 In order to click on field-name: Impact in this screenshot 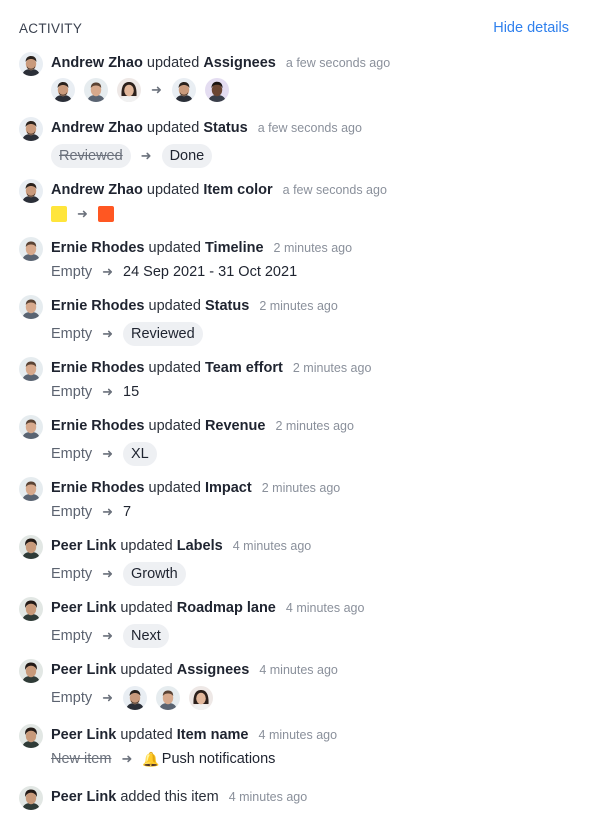, I will do `click(228, 488)`.